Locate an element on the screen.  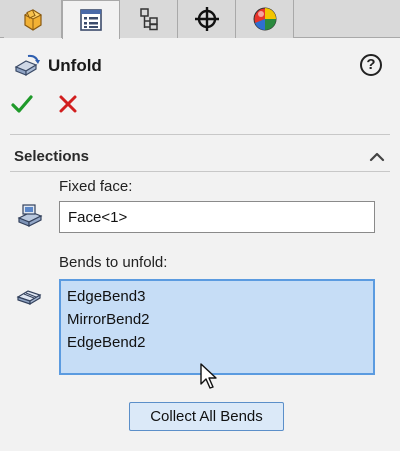
configuration-manager-icon is located at coordinates (148, 19).